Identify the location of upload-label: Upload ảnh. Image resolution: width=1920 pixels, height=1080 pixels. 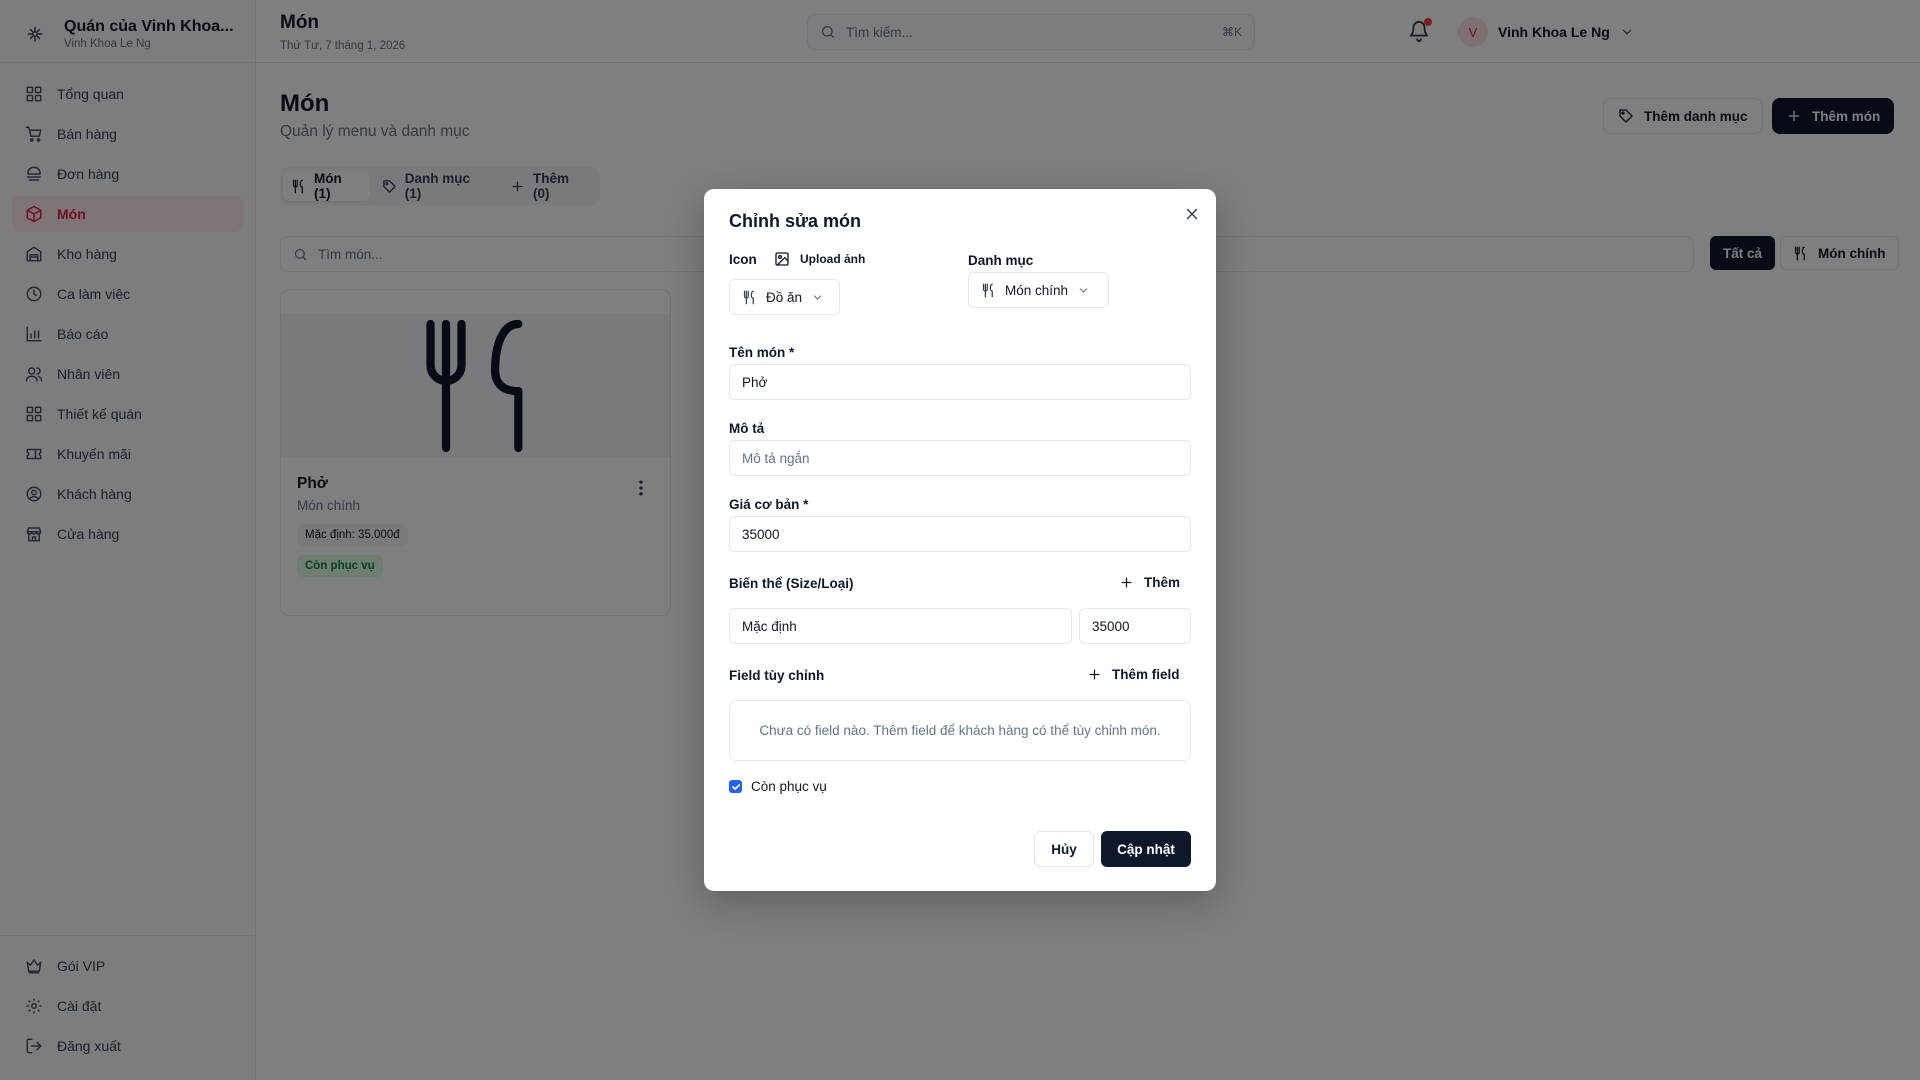
(833, 259).